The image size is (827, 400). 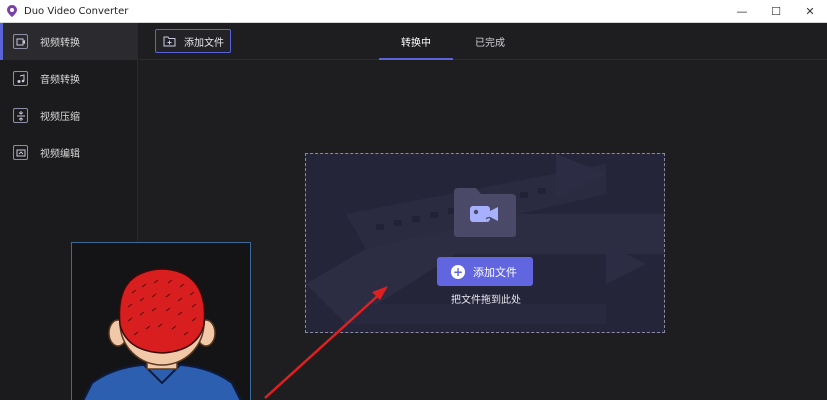 What do you see at coordinates (20, 152) in the screenshot?
I see `edit-icon` at bounding box center [20, 152].